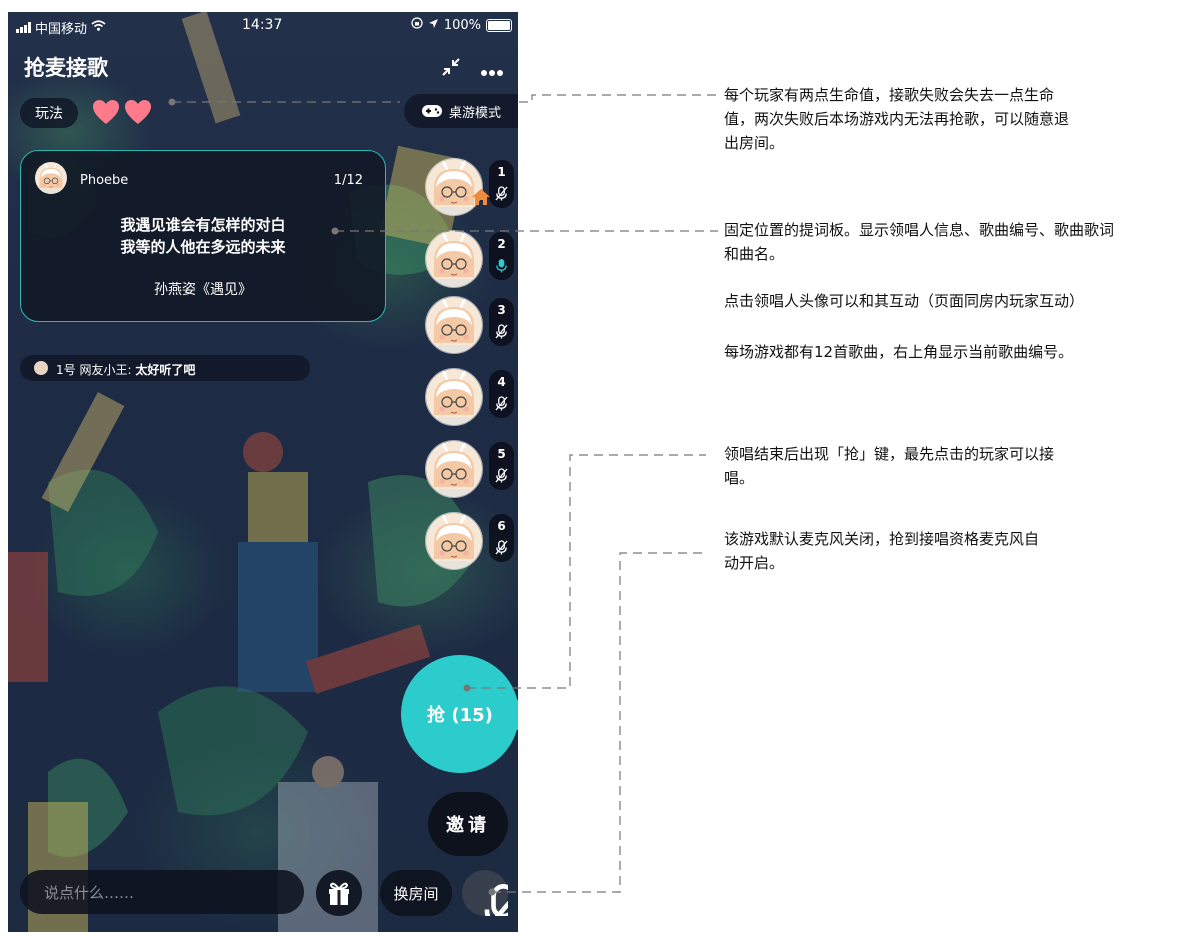  What do you see at coordinates (954, 242) in the screenshot?
I see `annotation-lyric-board: 固定位置的提词板。显示领唱人信息、歌曲编号、歌曲歌词 和曲名。` at bounding box center [954, 242].